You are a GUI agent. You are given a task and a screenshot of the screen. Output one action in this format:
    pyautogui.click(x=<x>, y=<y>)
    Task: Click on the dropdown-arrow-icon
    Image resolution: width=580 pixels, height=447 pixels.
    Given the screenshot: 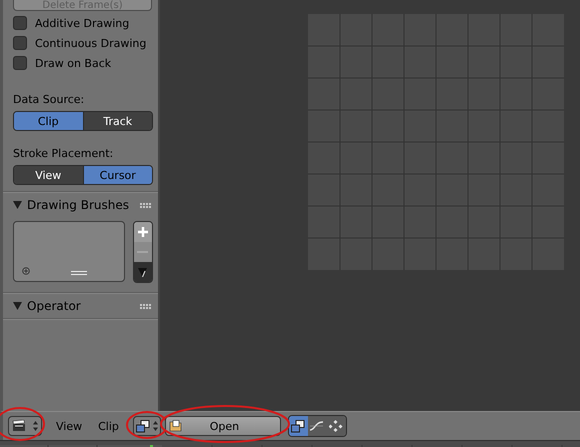 What is the action you would take?
    pyautogui.click(x=143, y=272)
    